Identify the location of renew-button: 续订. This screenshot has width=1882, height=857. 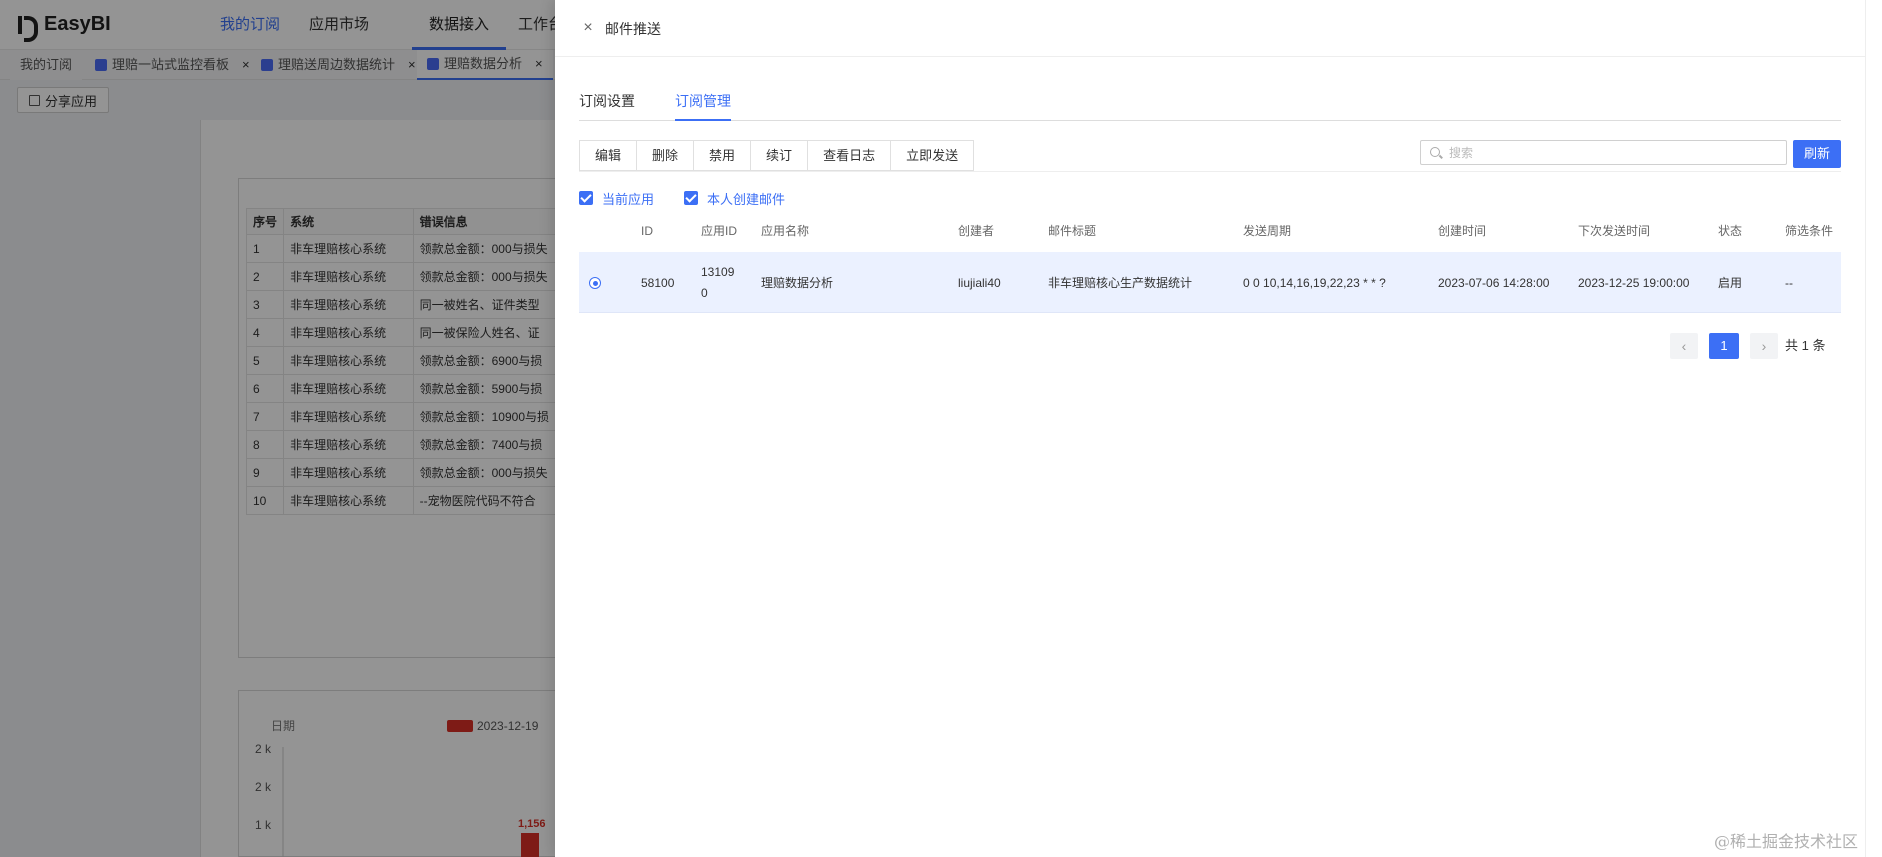
(780, 155).